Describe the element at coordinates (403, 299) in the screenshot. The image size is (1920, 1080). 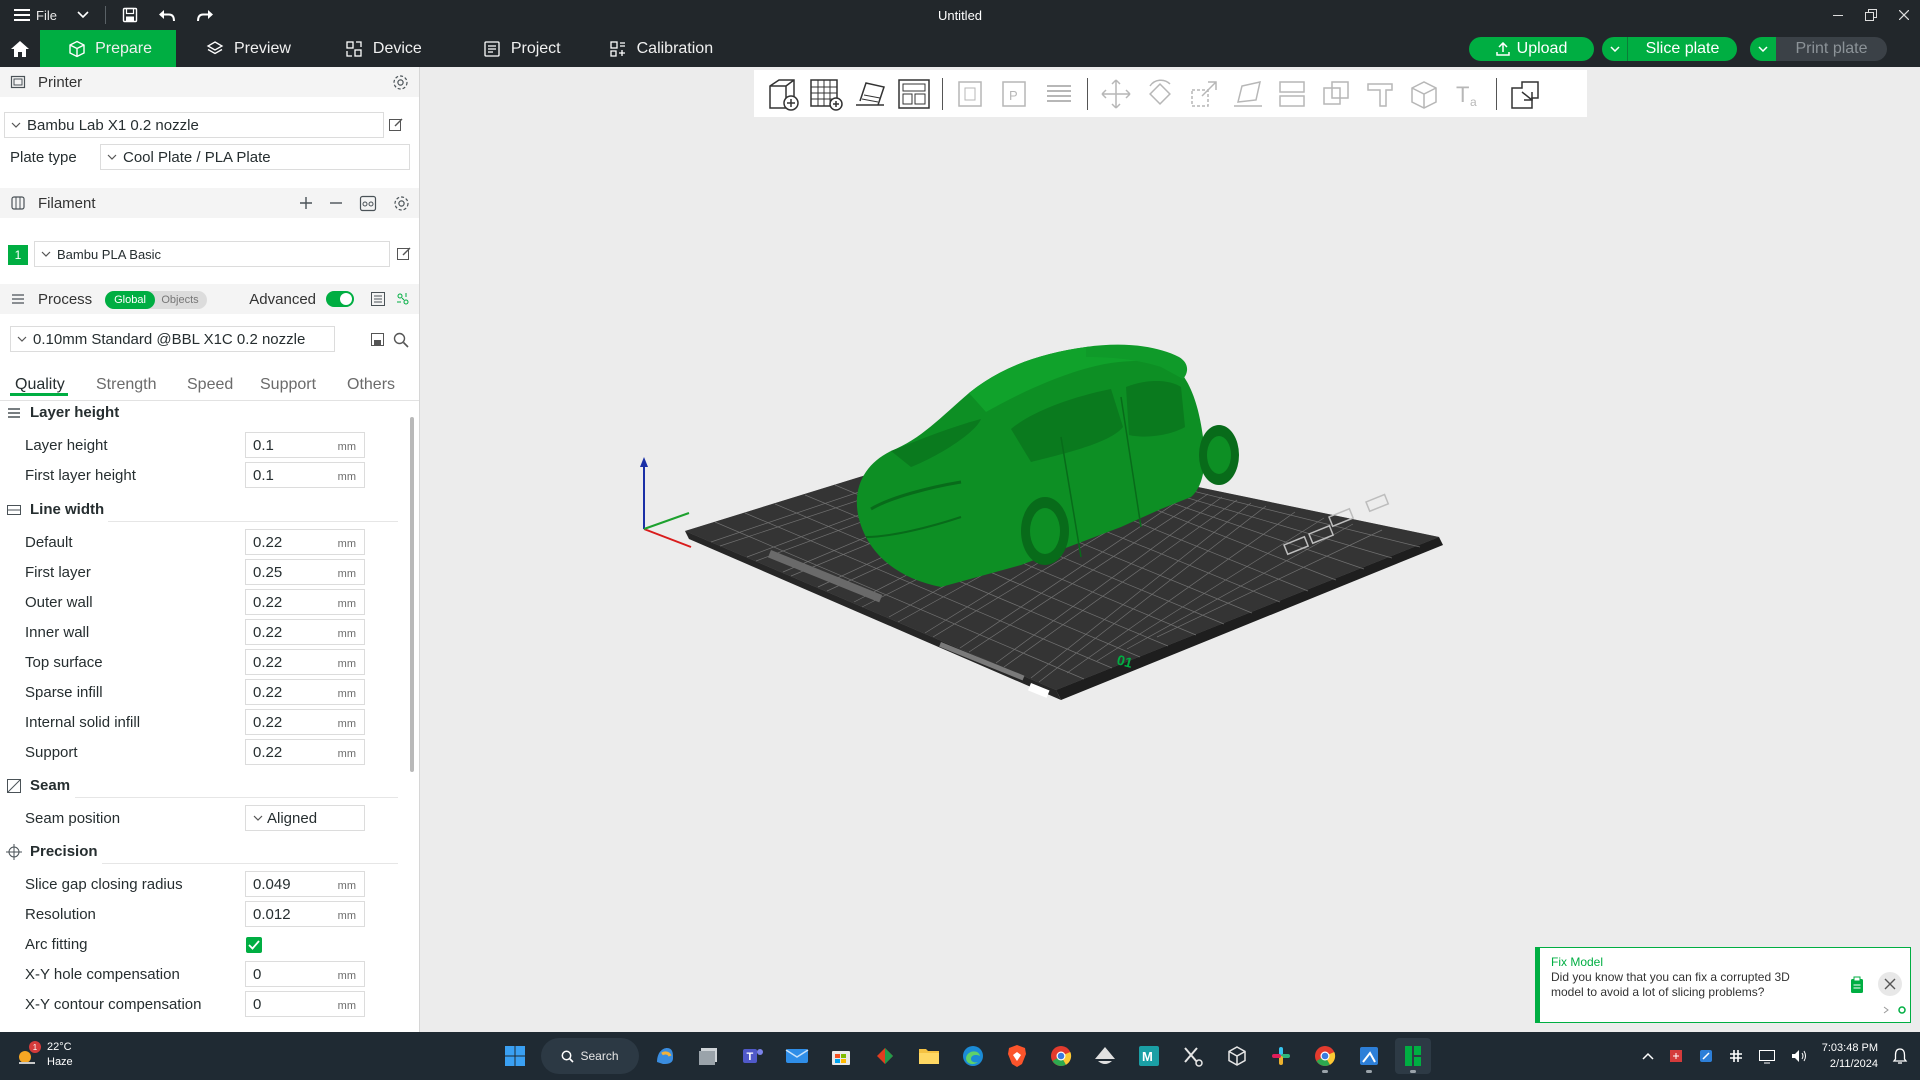
I see `compare-icon` at that location.